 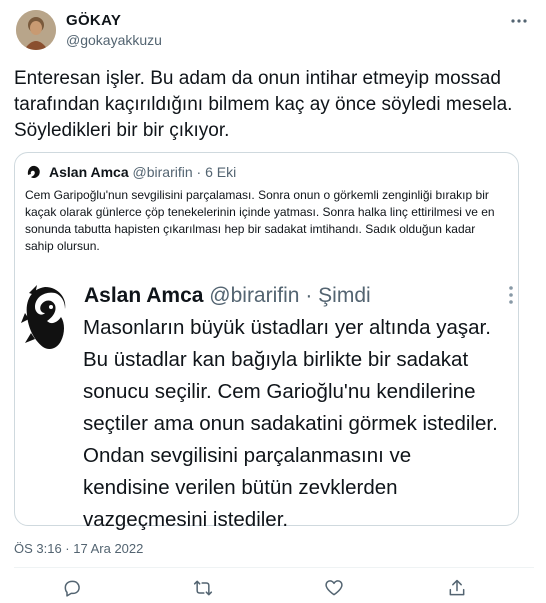 I want to click on author-handle: @gokayakkuzu, so click(x=114, y=40).